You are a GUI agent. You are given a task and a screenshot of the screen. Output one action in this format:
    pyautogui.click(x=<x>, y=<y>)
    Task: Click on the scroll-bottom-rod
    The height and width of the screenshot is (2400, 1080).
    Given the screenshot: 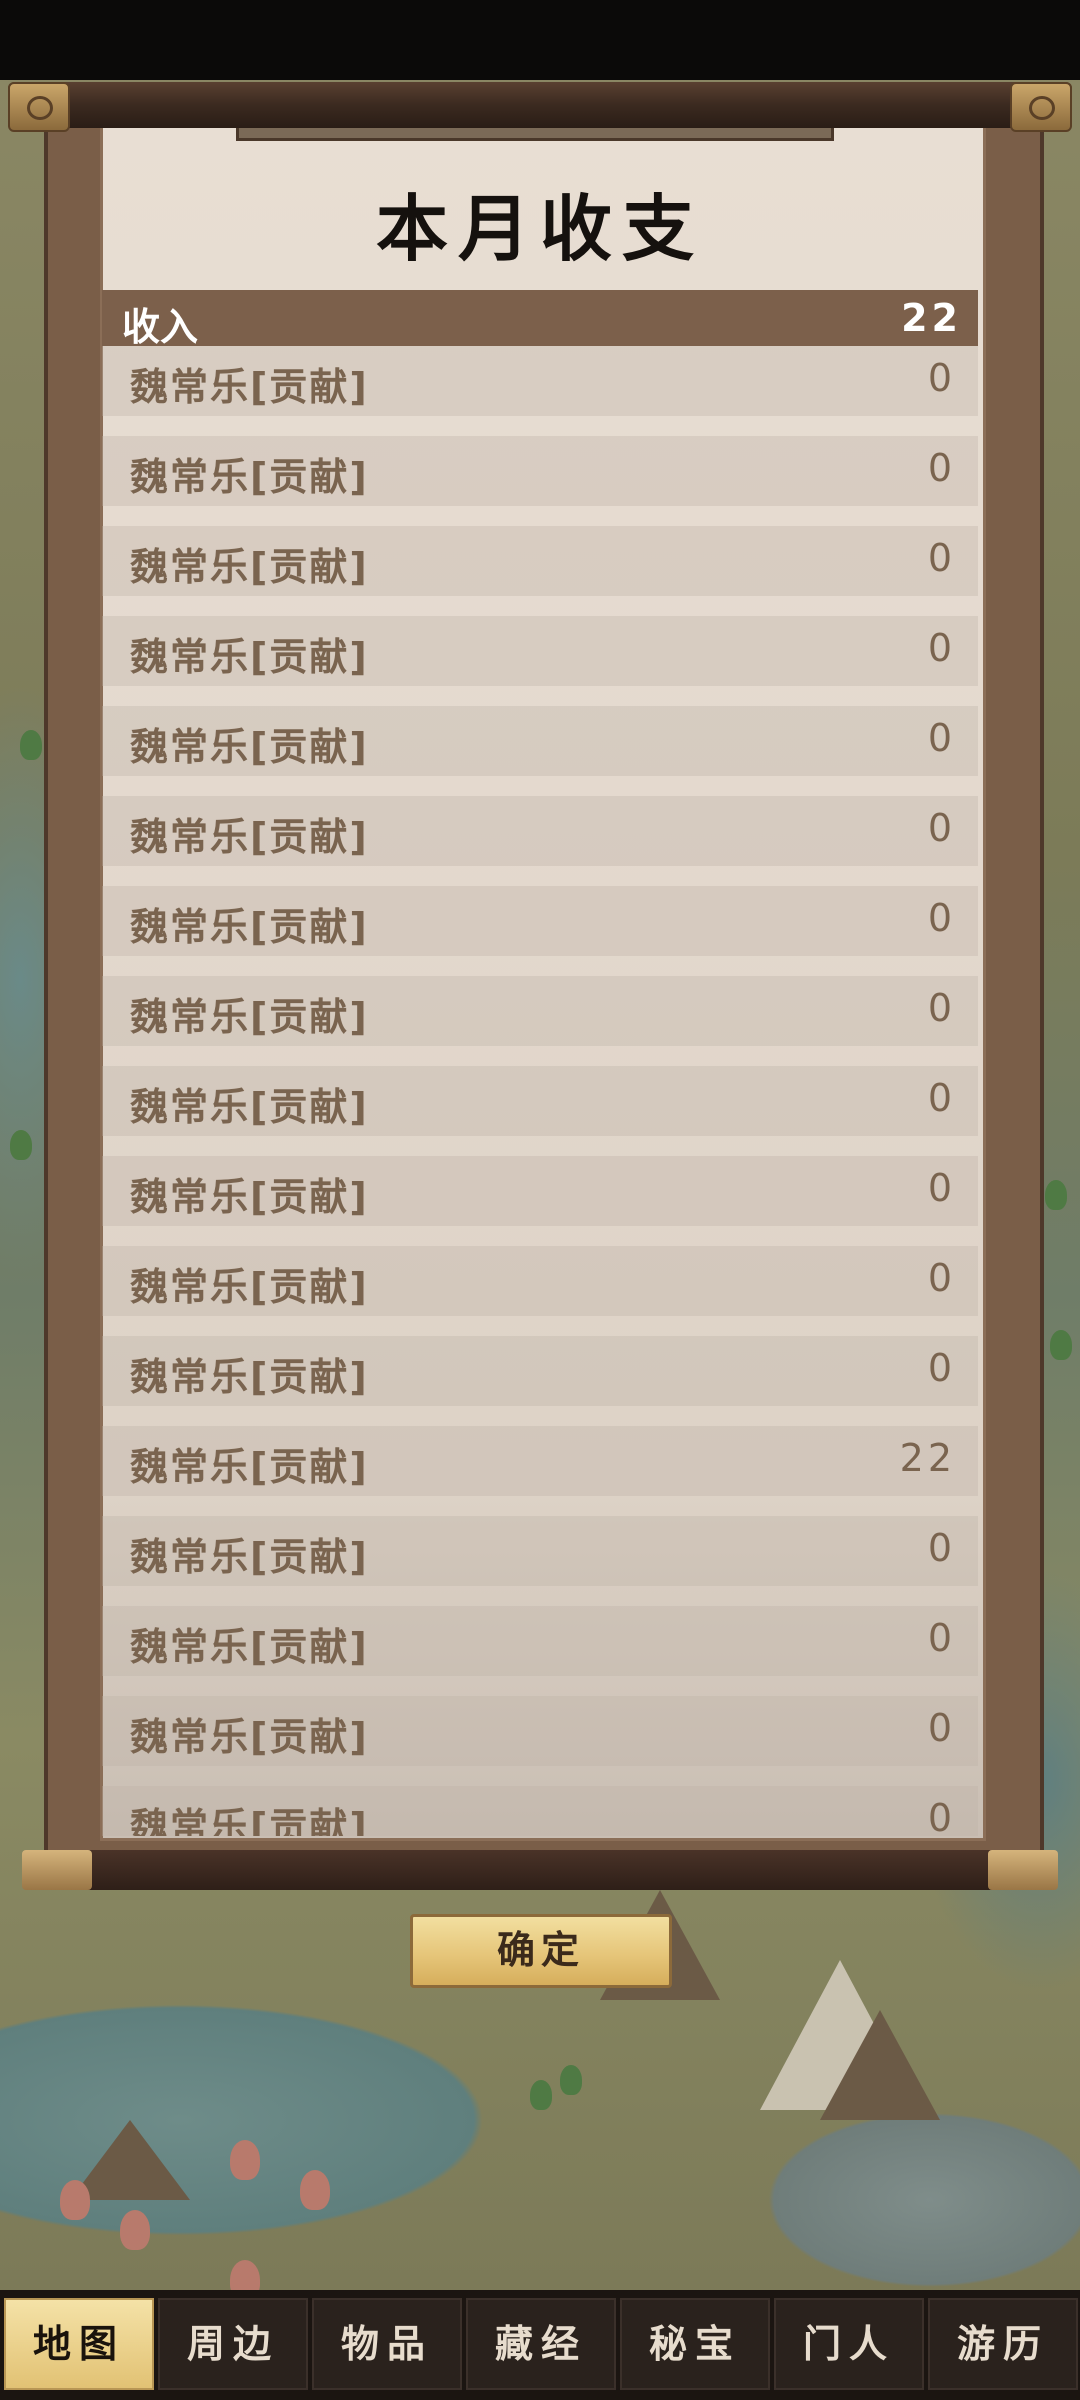 What is the action you would take?
    pyautogui.click(x=540, y=1870)
    